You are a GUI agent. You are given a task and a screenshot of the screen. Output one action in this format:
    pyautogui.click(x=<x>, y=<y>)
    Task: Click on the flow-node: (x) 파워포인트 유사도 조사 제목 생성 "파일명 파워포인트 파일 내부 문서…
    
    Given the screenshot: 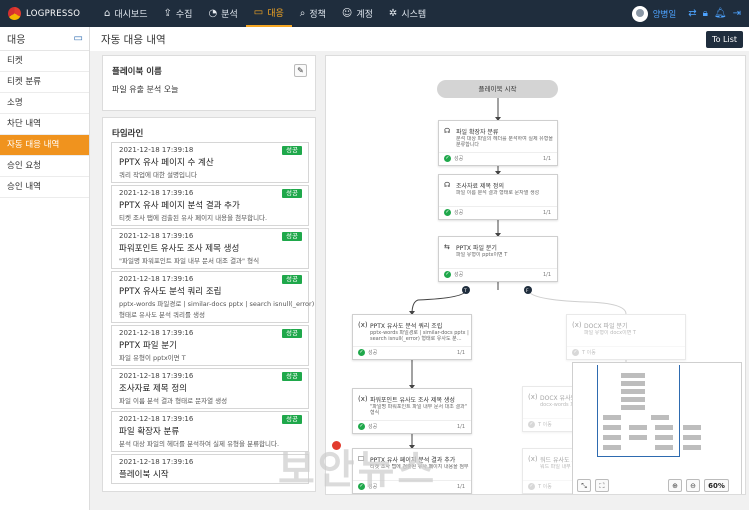 What is the action you would take?
    pyautogui.click(x=412, y=411)
    